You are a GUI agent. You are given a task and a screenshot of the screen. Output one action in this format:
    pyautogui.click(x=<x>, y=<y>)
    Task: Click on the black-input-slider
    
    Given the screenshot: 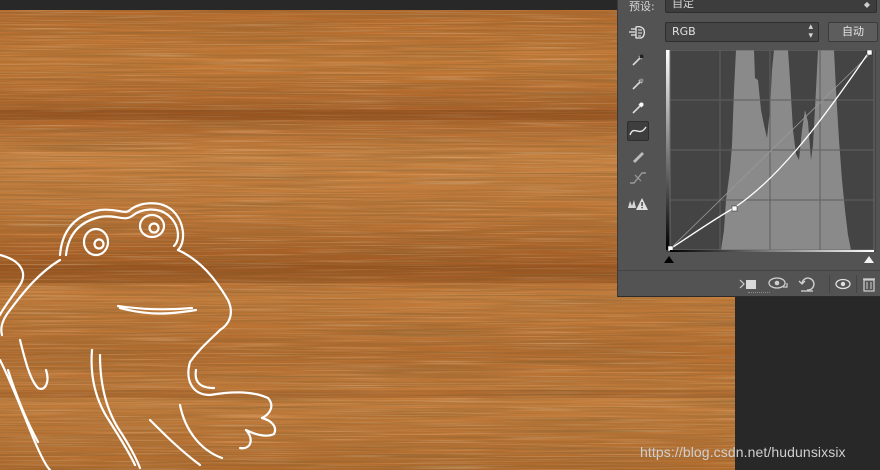 What is the action you would take?
    pyautogui.click(x=669, y=259)
    